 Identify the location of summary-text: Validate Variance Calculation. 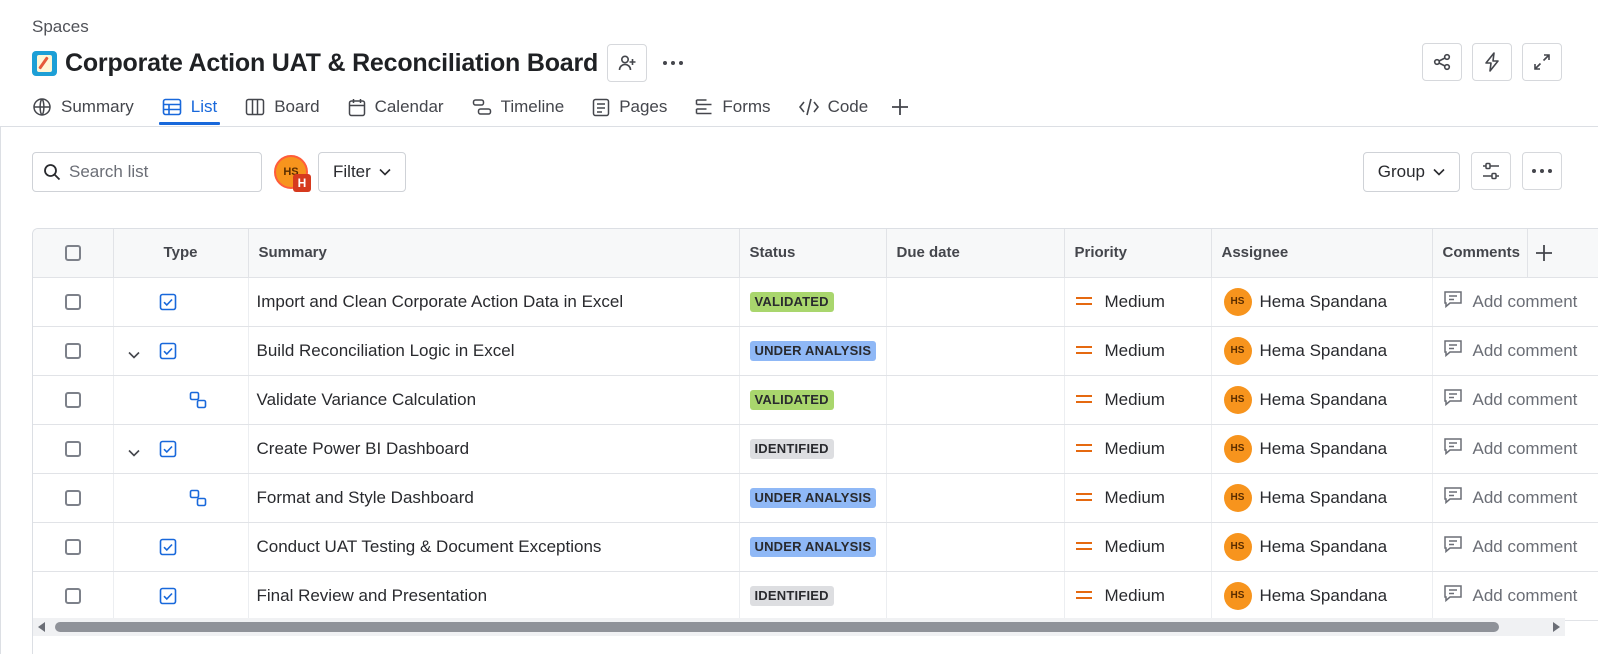
(367, 399).